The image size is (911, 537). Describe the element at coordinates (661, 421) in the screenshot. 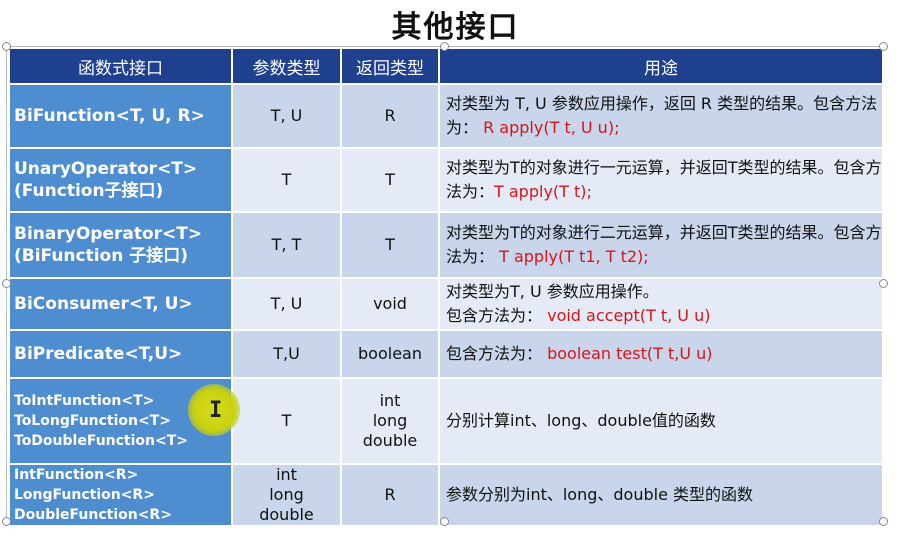

I see `purpose-cell: 分别计算int、long、double值的函数` at that location.